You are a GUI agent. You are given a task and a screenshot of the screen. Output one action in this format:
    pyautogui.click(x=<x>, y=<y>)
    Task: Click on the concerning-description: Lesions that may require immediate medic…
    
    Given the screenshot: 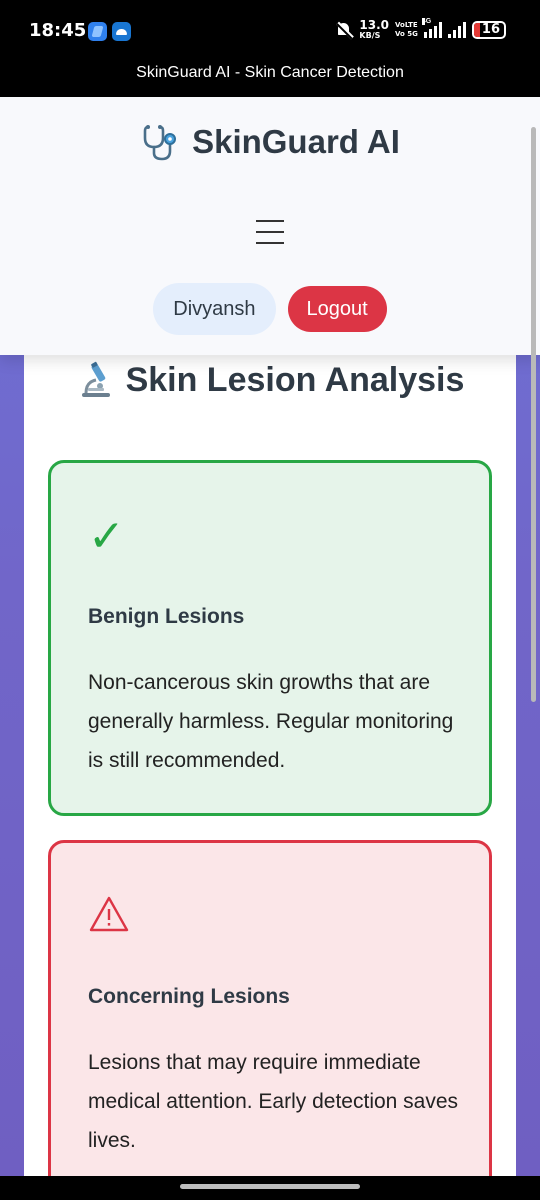 What is the action you would take?
    pyautogui.click(x=273, y=1101)
    